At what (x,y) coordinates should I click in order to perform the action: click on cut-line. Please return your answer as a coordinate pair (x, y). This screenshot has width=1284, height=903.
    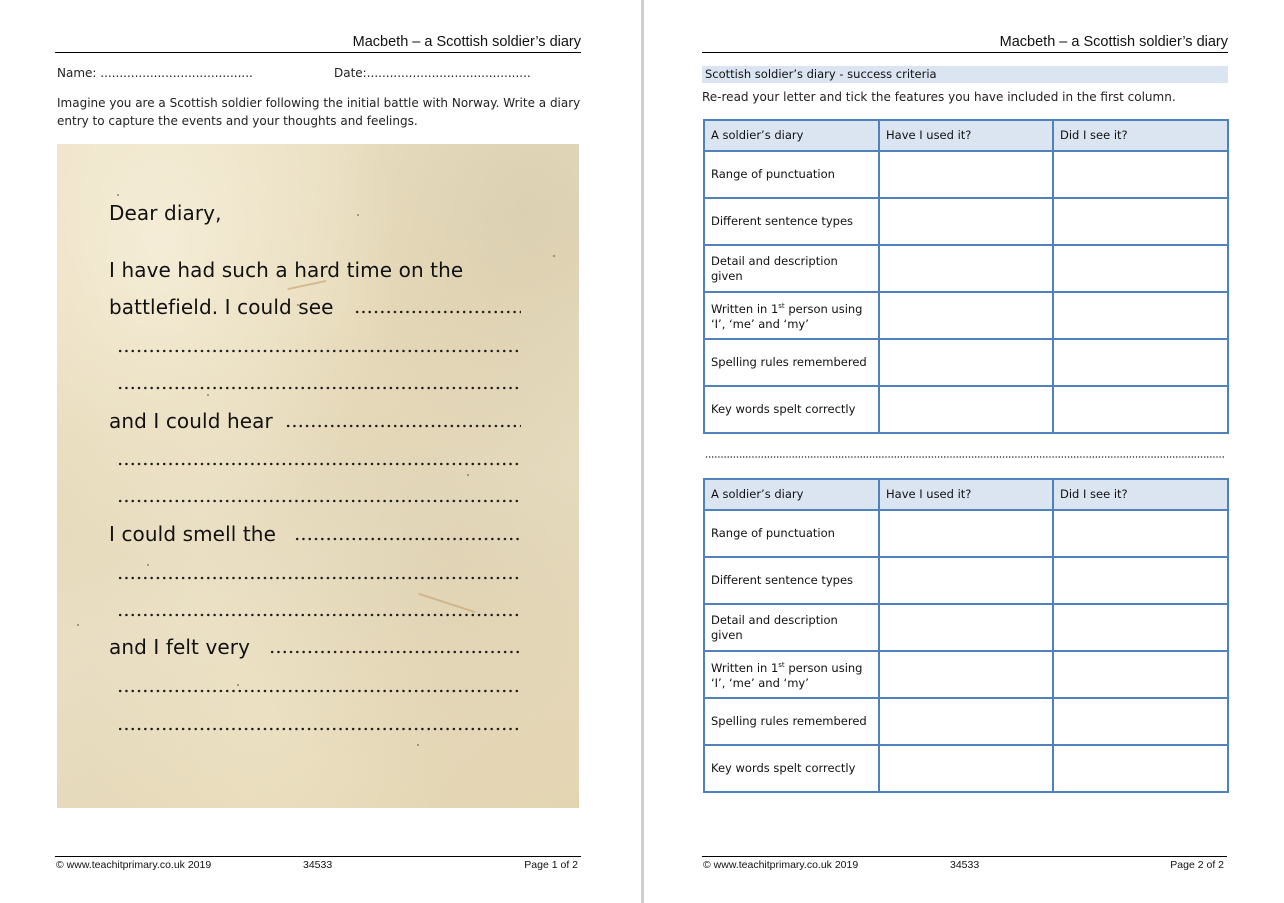
    Looking at the image, I should click on (965, 457).